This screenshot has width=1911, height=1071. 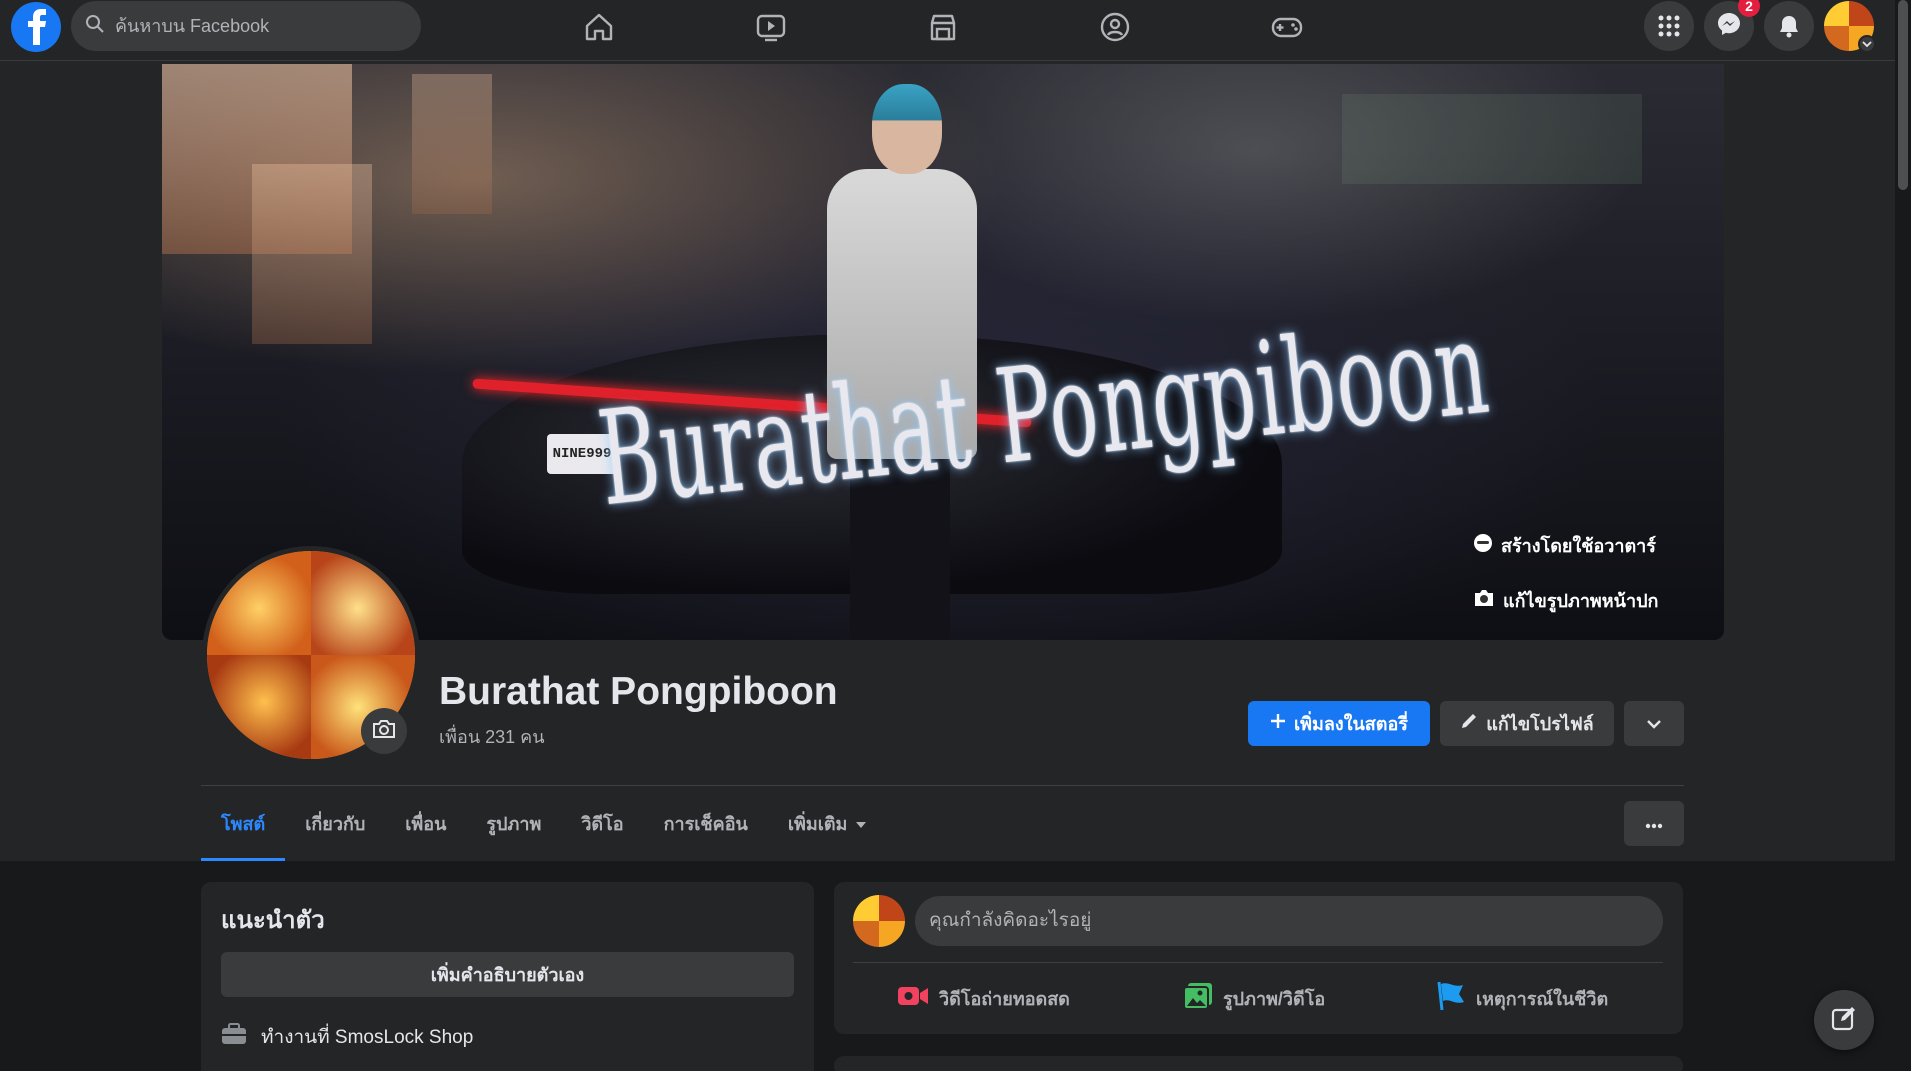 I want to click on create-with-avatar-button: สร้างโดยใช้อวาตาร์, so click(x=1564, y=545).